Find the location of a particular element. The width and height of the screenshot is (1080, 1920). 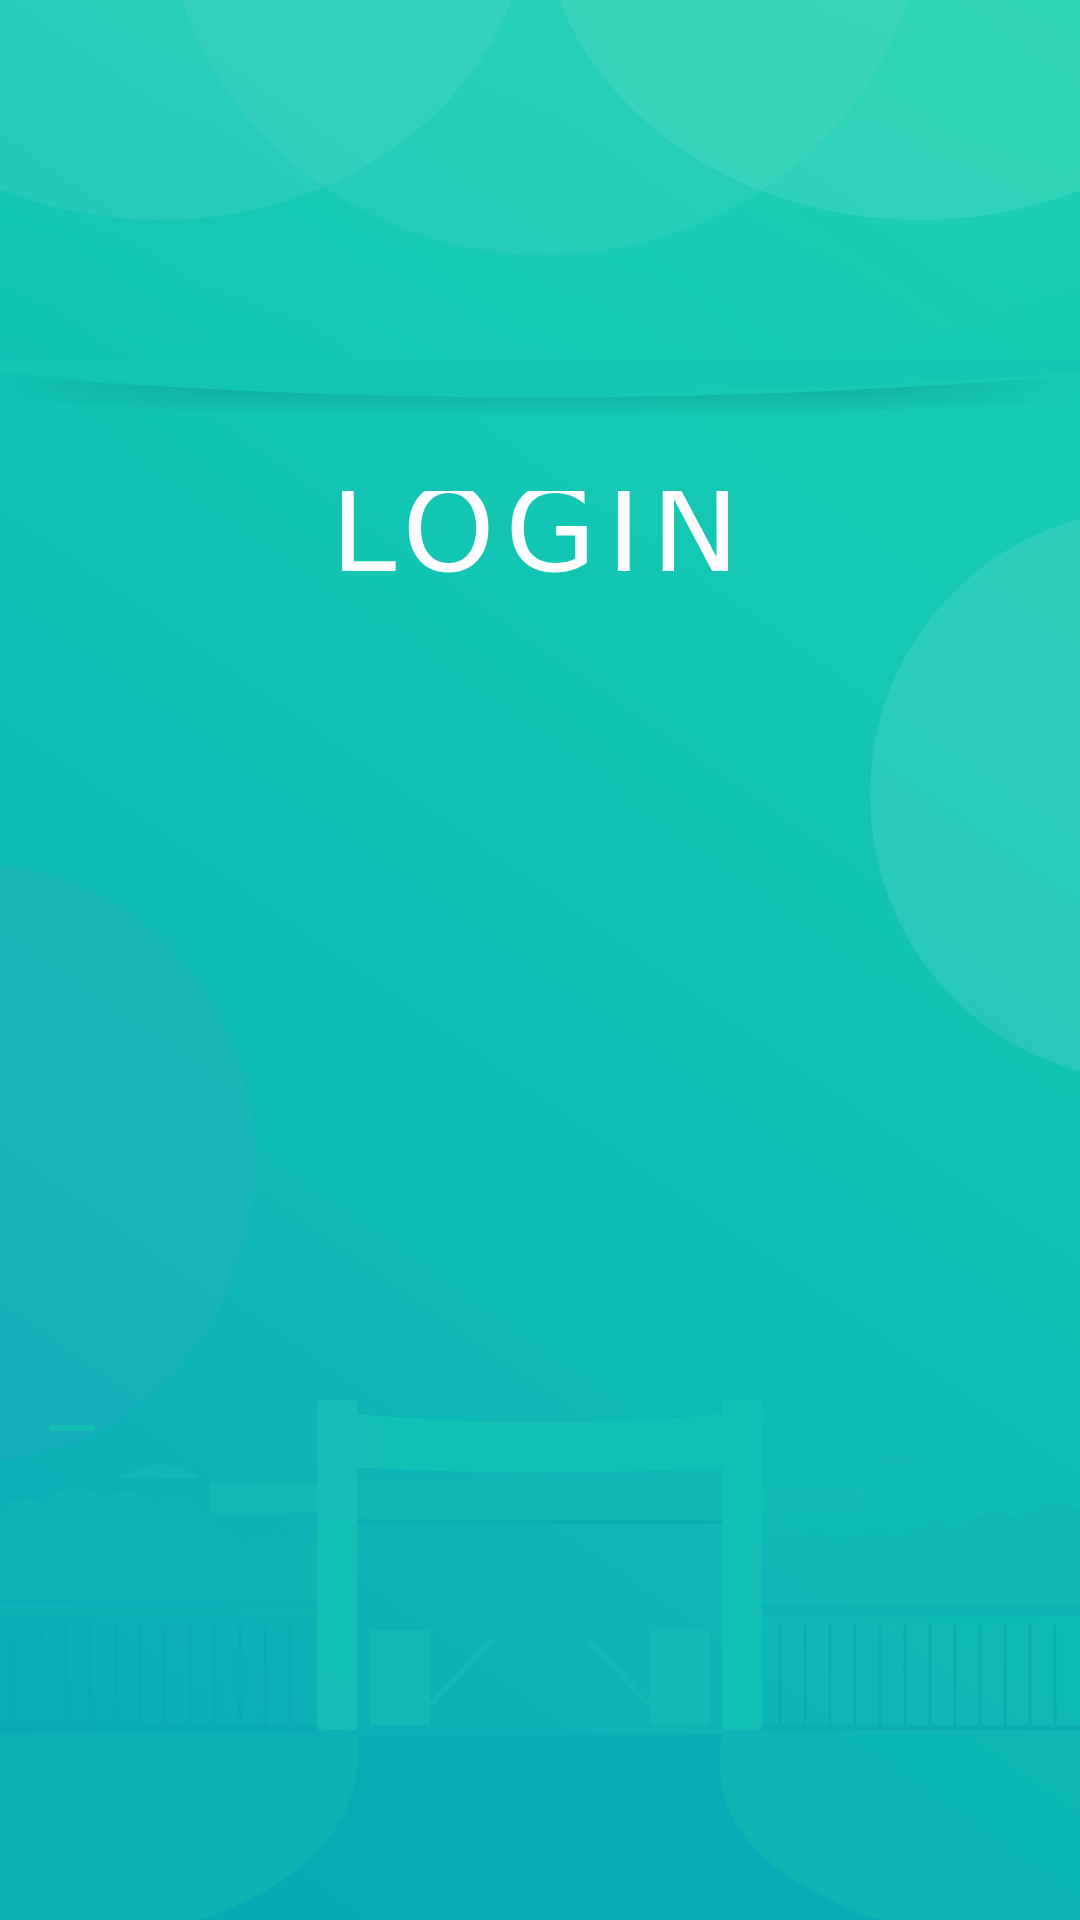

decorative-circle-right is located at coordinates (975, 795).